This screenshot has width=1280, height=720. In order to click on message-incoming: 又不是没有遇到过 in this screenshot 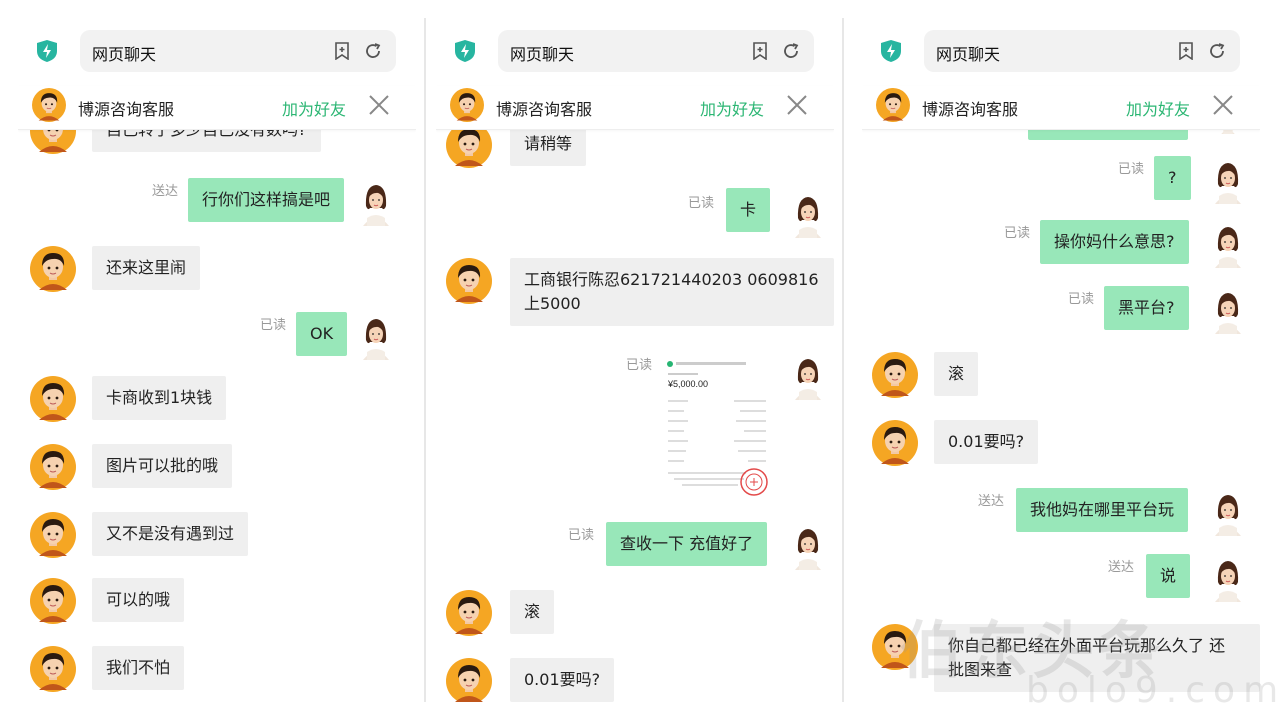, I will do `click(170, 534)`.